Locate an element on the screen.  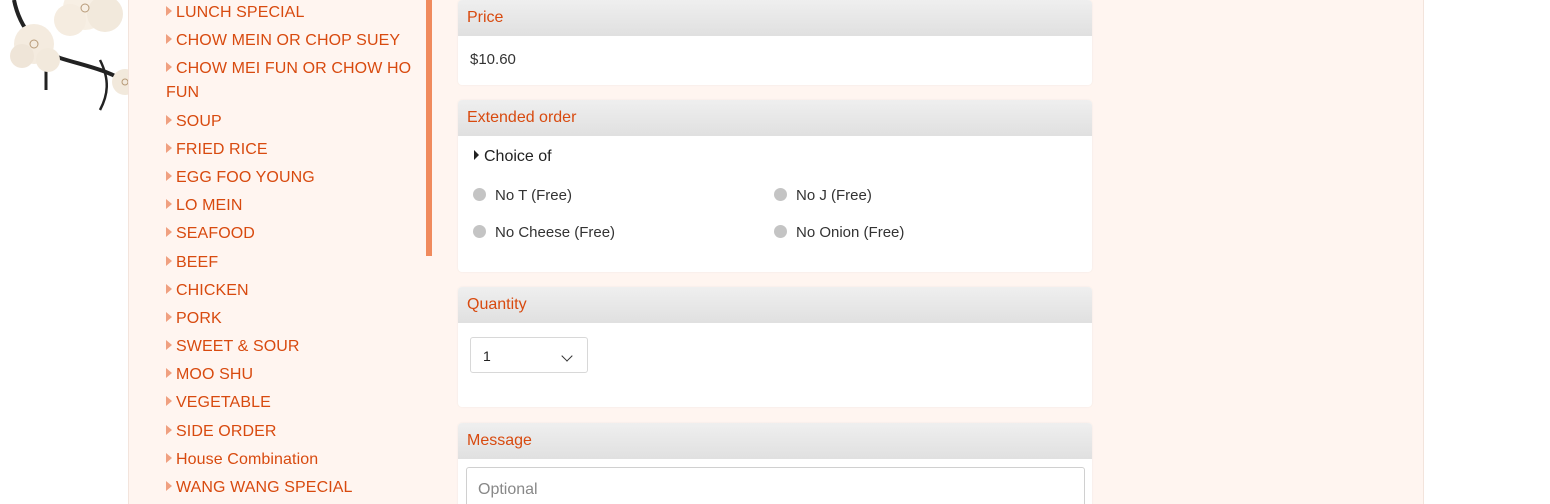
option-label: No Onion (Free) is located at coordinates (850, 232).